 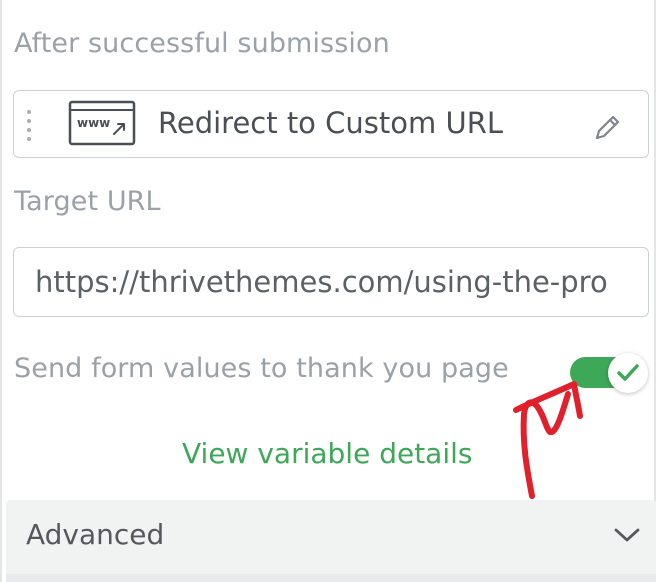 I want to click on target-url-label: Target URL, so click(x=87, y=201).